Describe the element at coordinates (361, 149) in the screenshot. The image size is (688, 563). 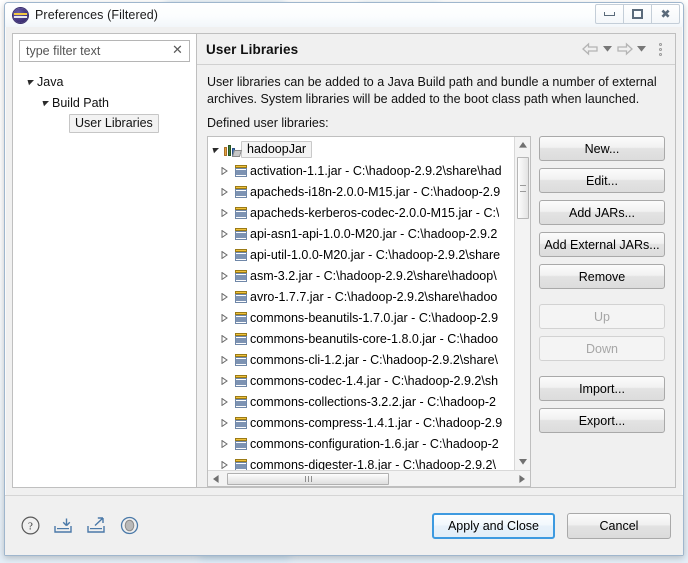
I see `library-root-row: hadoopJar` at that location.